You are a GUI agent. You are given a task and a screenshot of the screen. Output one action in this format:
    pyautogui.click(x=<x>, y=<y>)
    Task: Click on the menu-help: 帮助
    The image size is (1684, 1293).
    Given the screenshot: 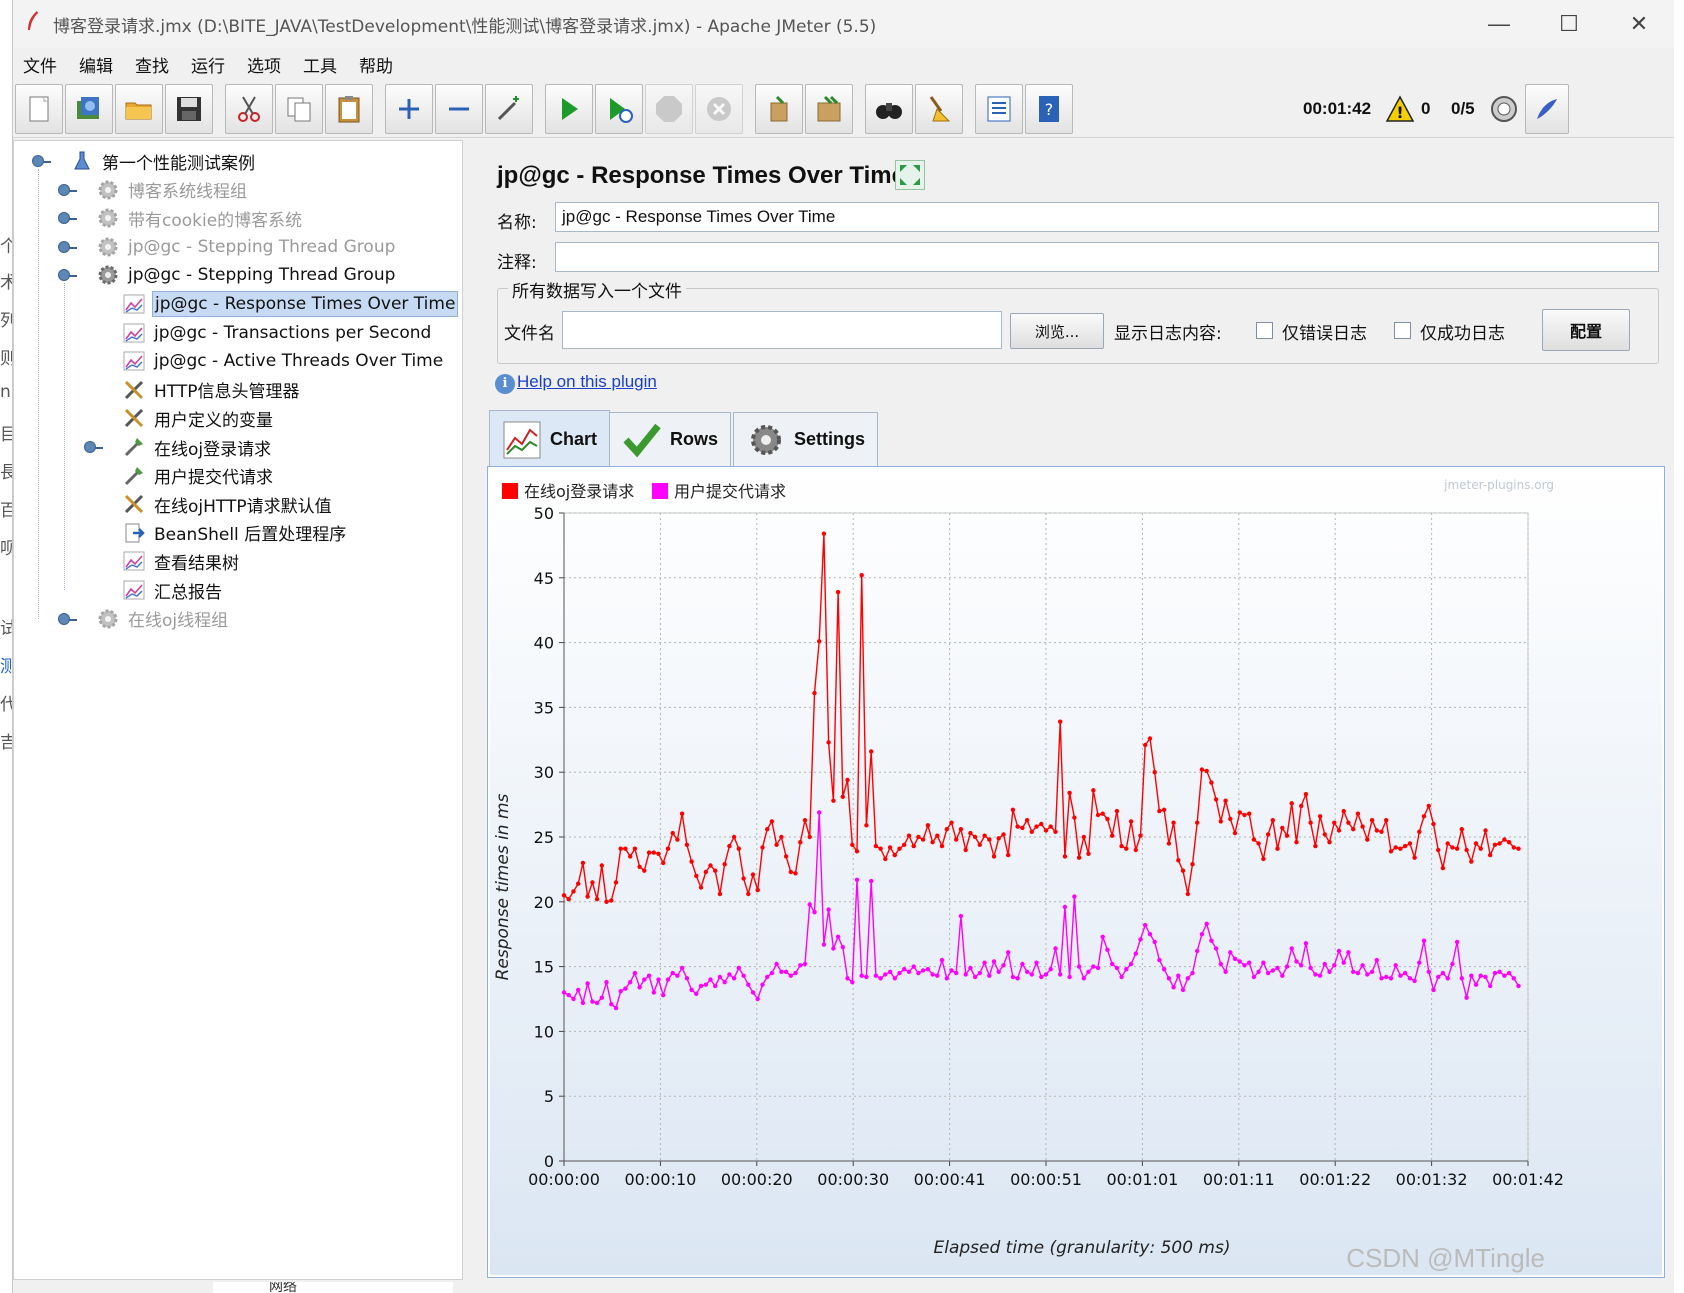 What is the action you would take?
    pyautogui.click(x=376, y=64)
    